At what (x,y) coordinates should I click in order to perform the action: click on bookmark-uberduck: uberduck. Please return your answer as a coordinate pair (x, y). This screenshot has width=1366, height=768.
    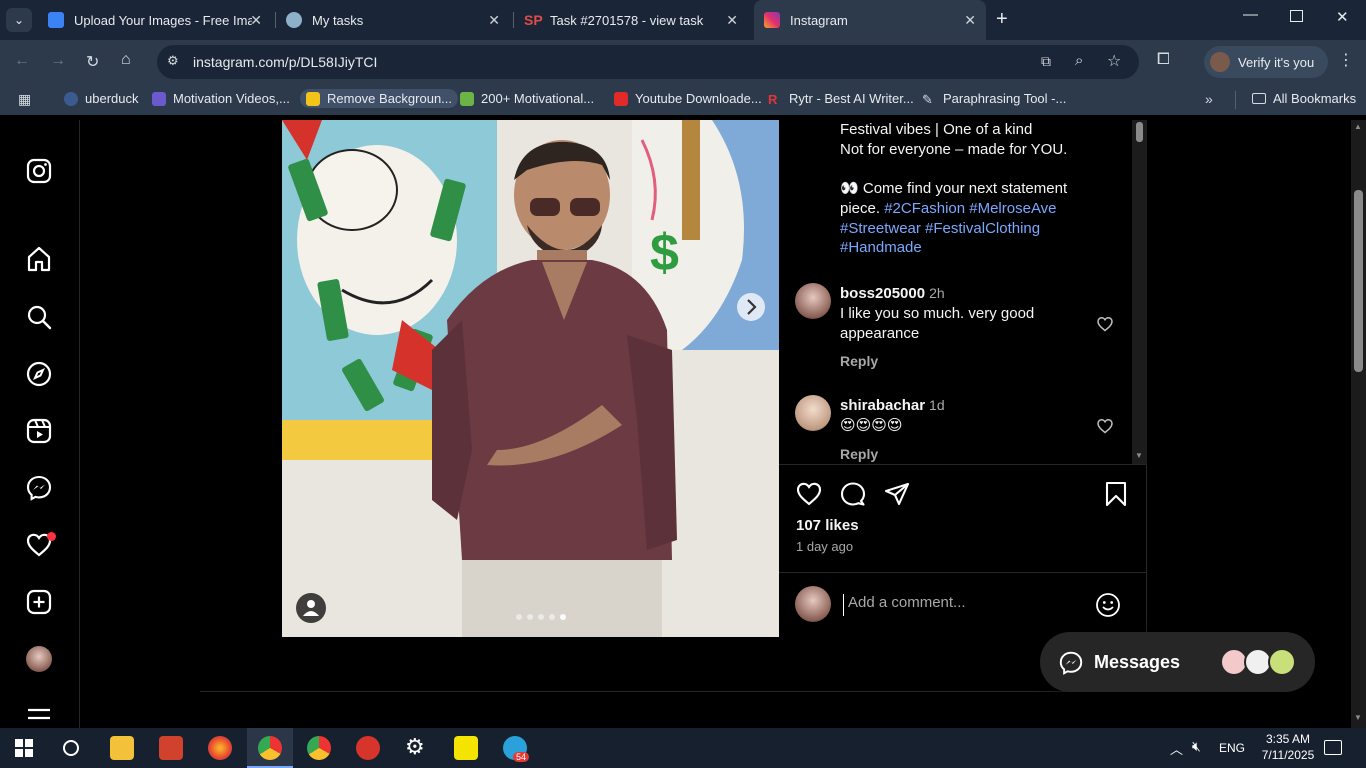
    Looking at the image, I should click on (101, 98).